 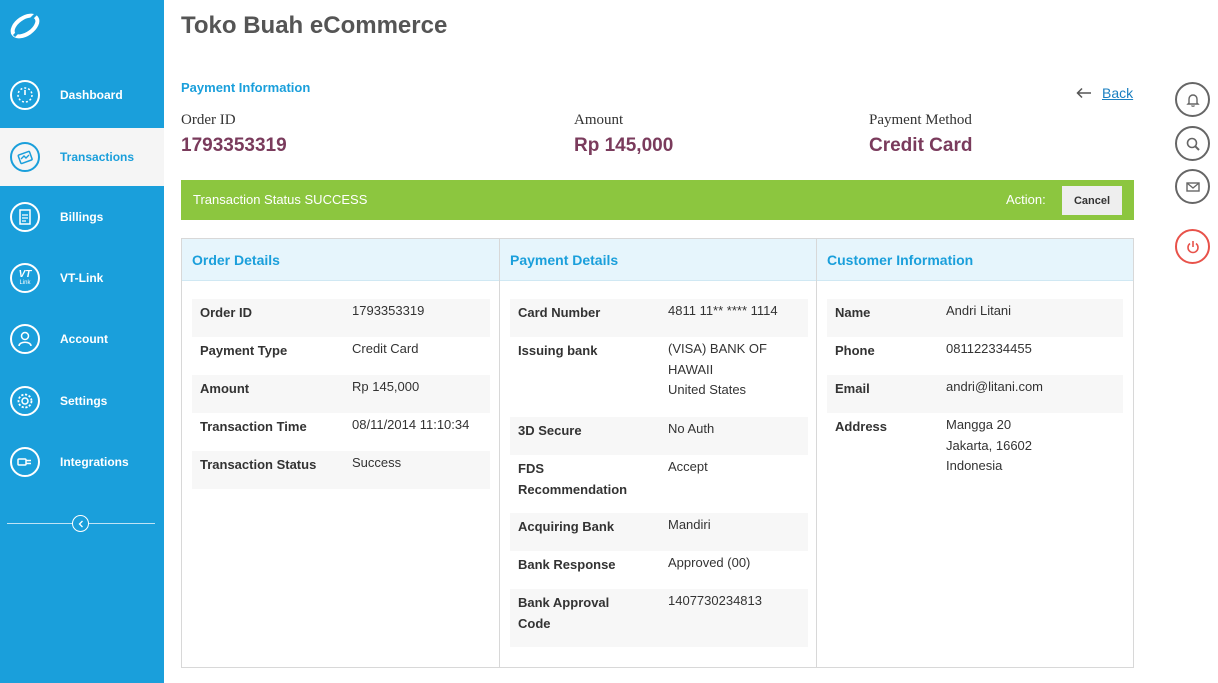 I want to click on vt-link-icon: VT Link, so click(x=25, y=278).